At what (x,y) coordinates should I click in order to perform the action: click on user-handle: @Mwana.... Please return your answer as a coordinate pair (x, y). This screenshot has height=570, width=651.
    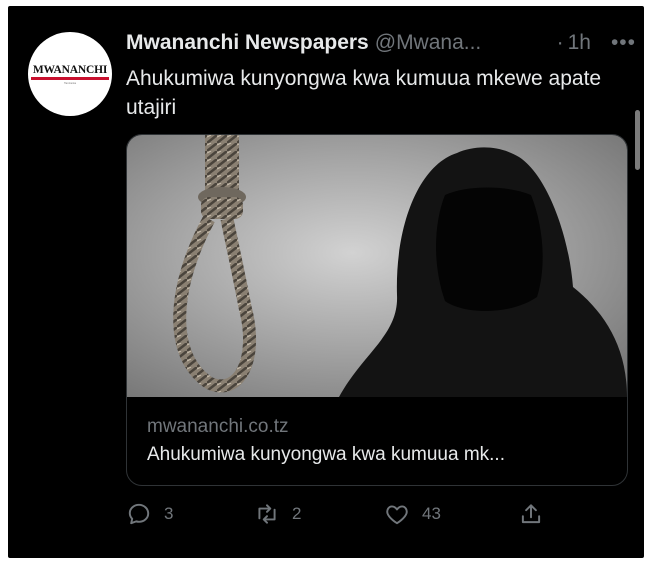
    Looking at the image, I should click on (428, 43).